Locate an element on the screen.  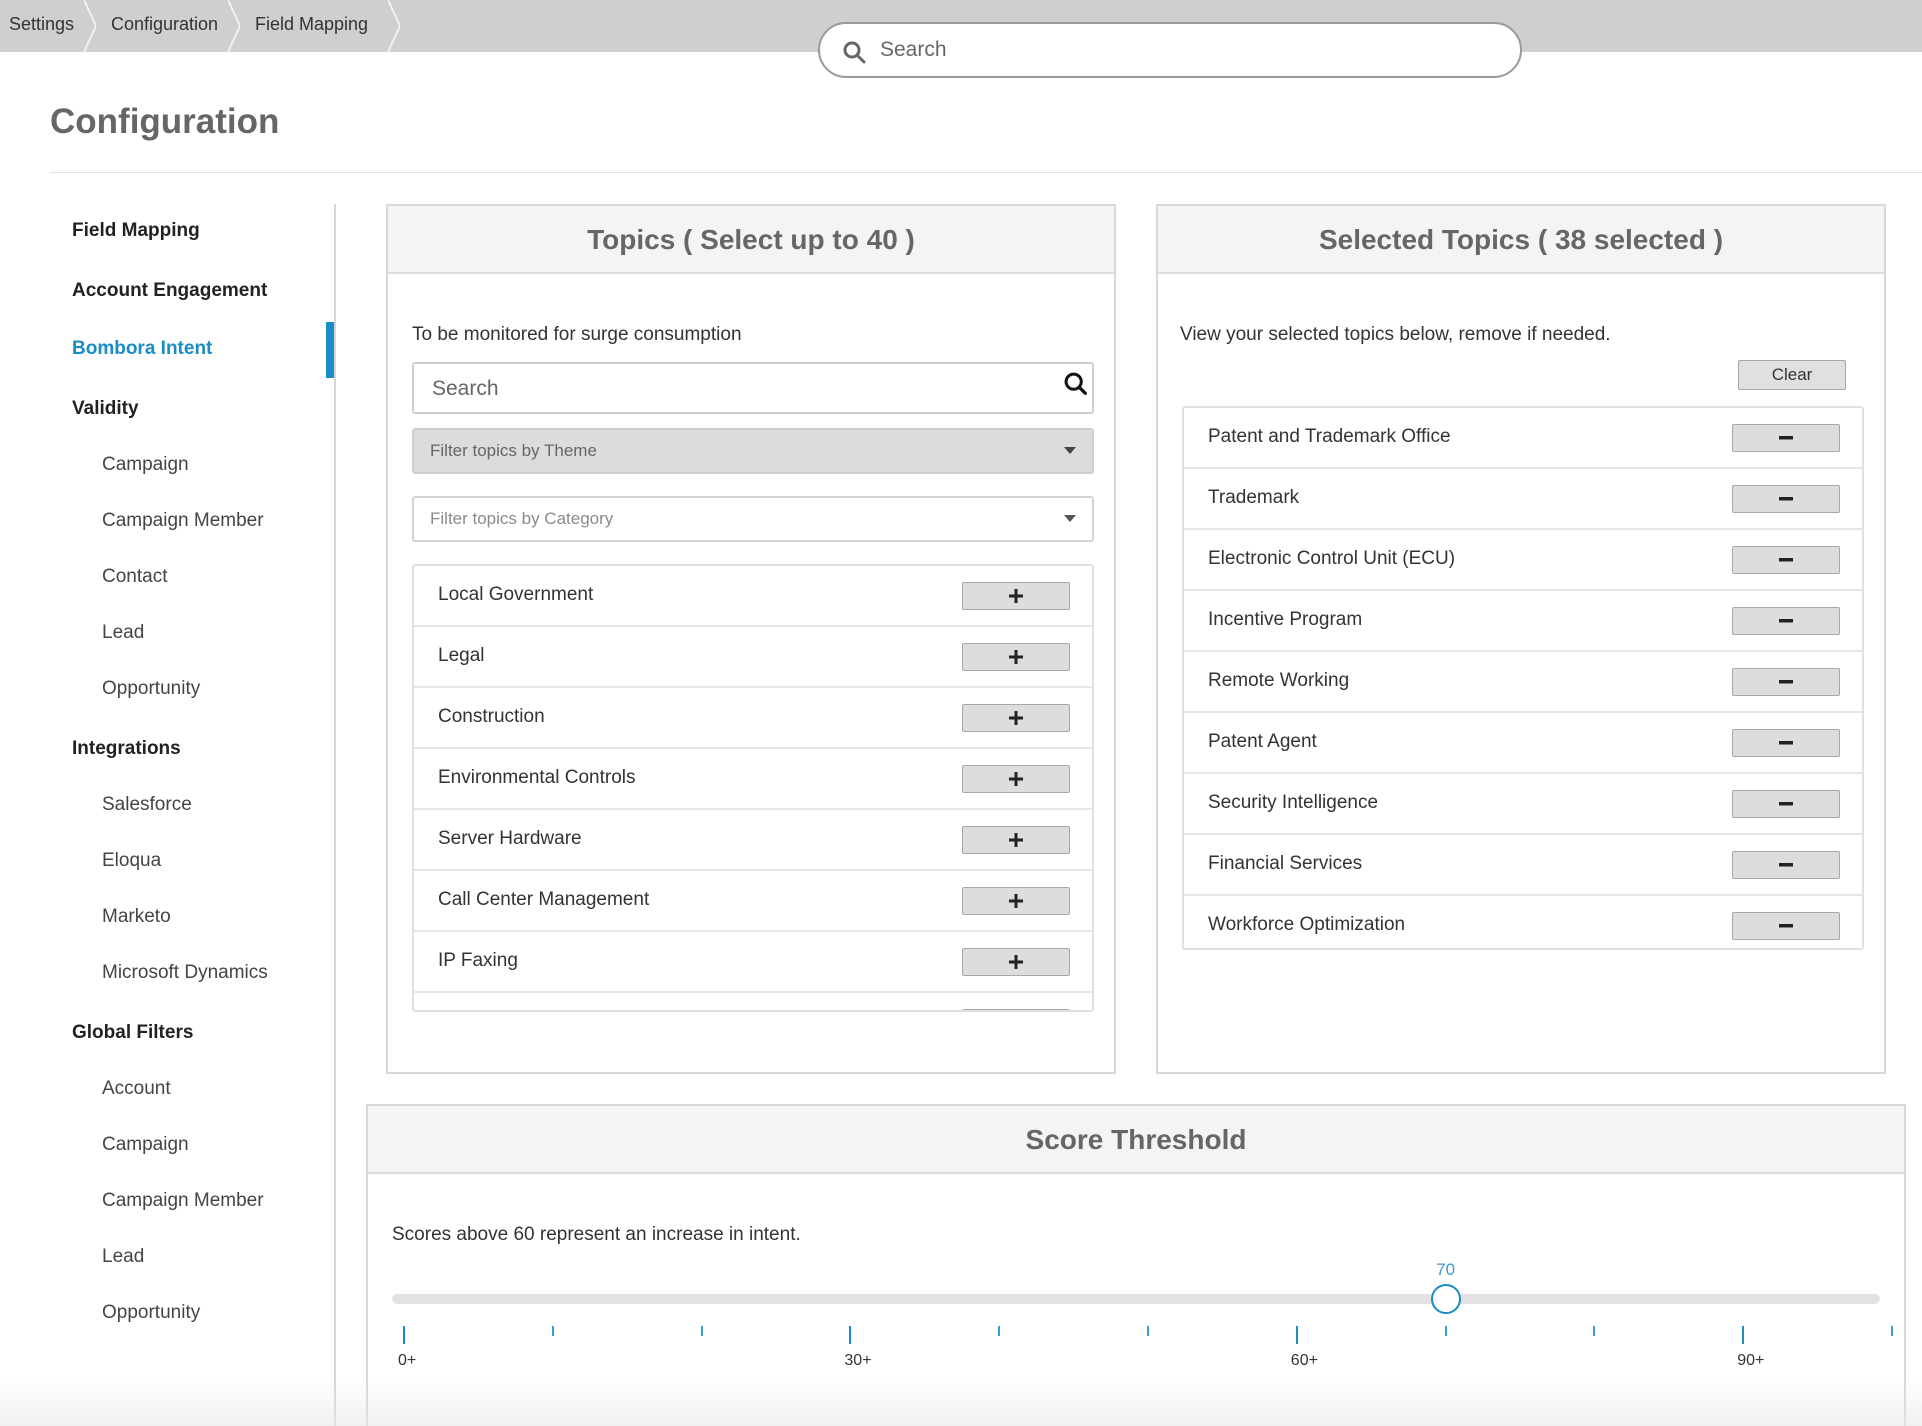
sidebar-item-marketo: Marketo is located at coordinates (136, 917).